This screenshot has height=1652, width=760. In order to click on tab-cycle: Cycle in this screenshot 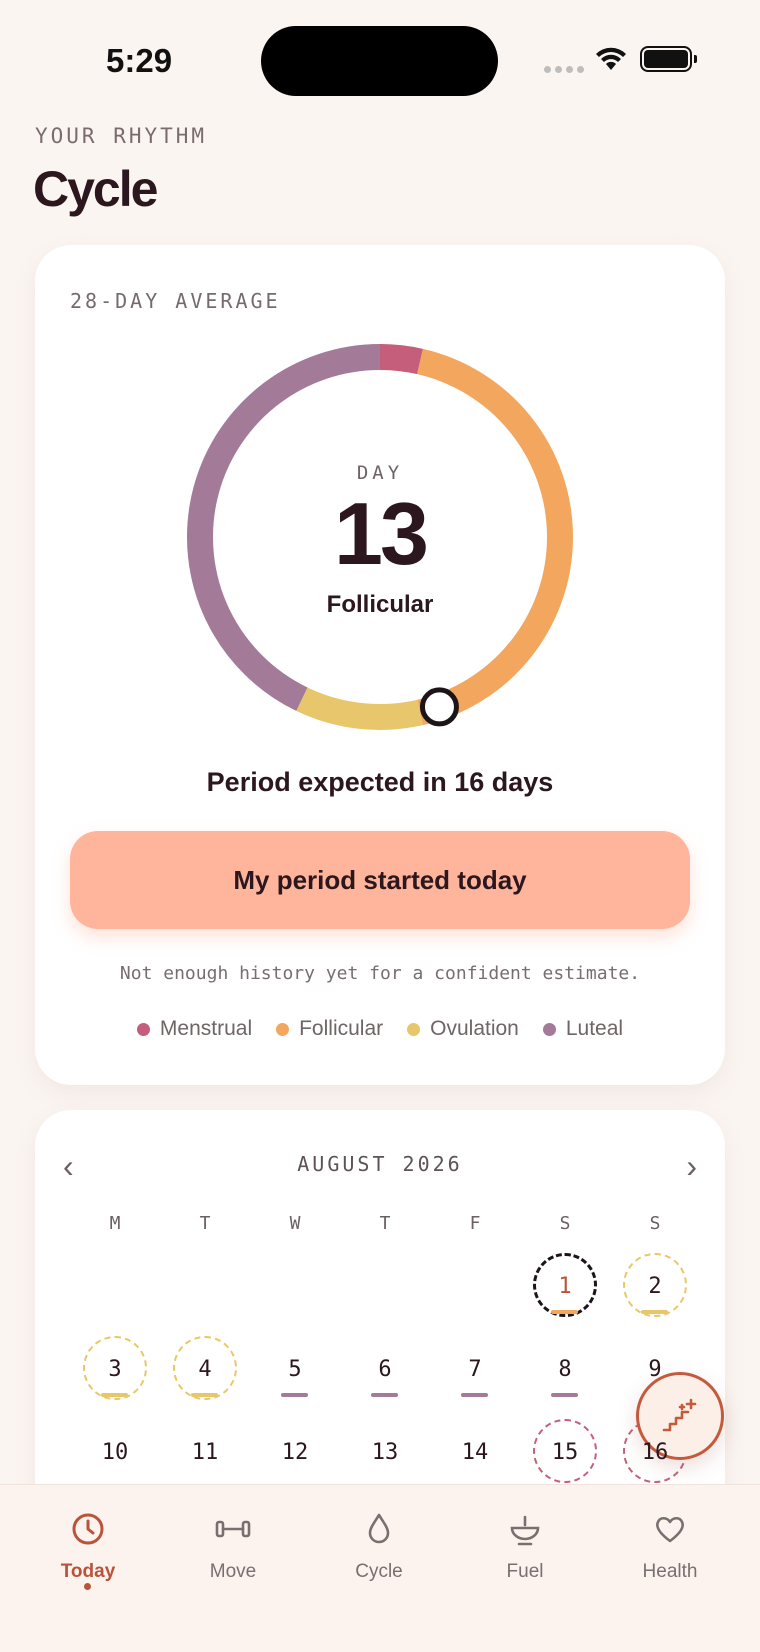, I will do `click(379, 1545)`.